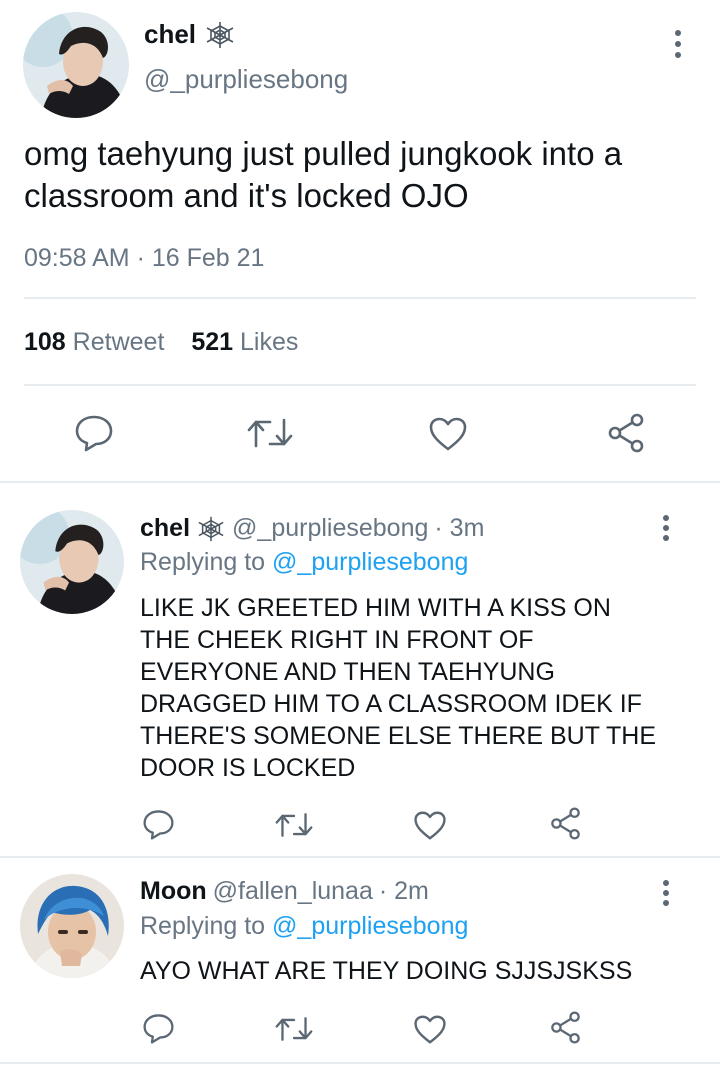 The height and width of the screenshot is (1067, 720). What do you see at coordinates (391, 704) in the screenshot?
I see `reply-text-line: DRAGGED HIM TO A CLASSROOM IDEK IF` at bounding box center [391, 704].